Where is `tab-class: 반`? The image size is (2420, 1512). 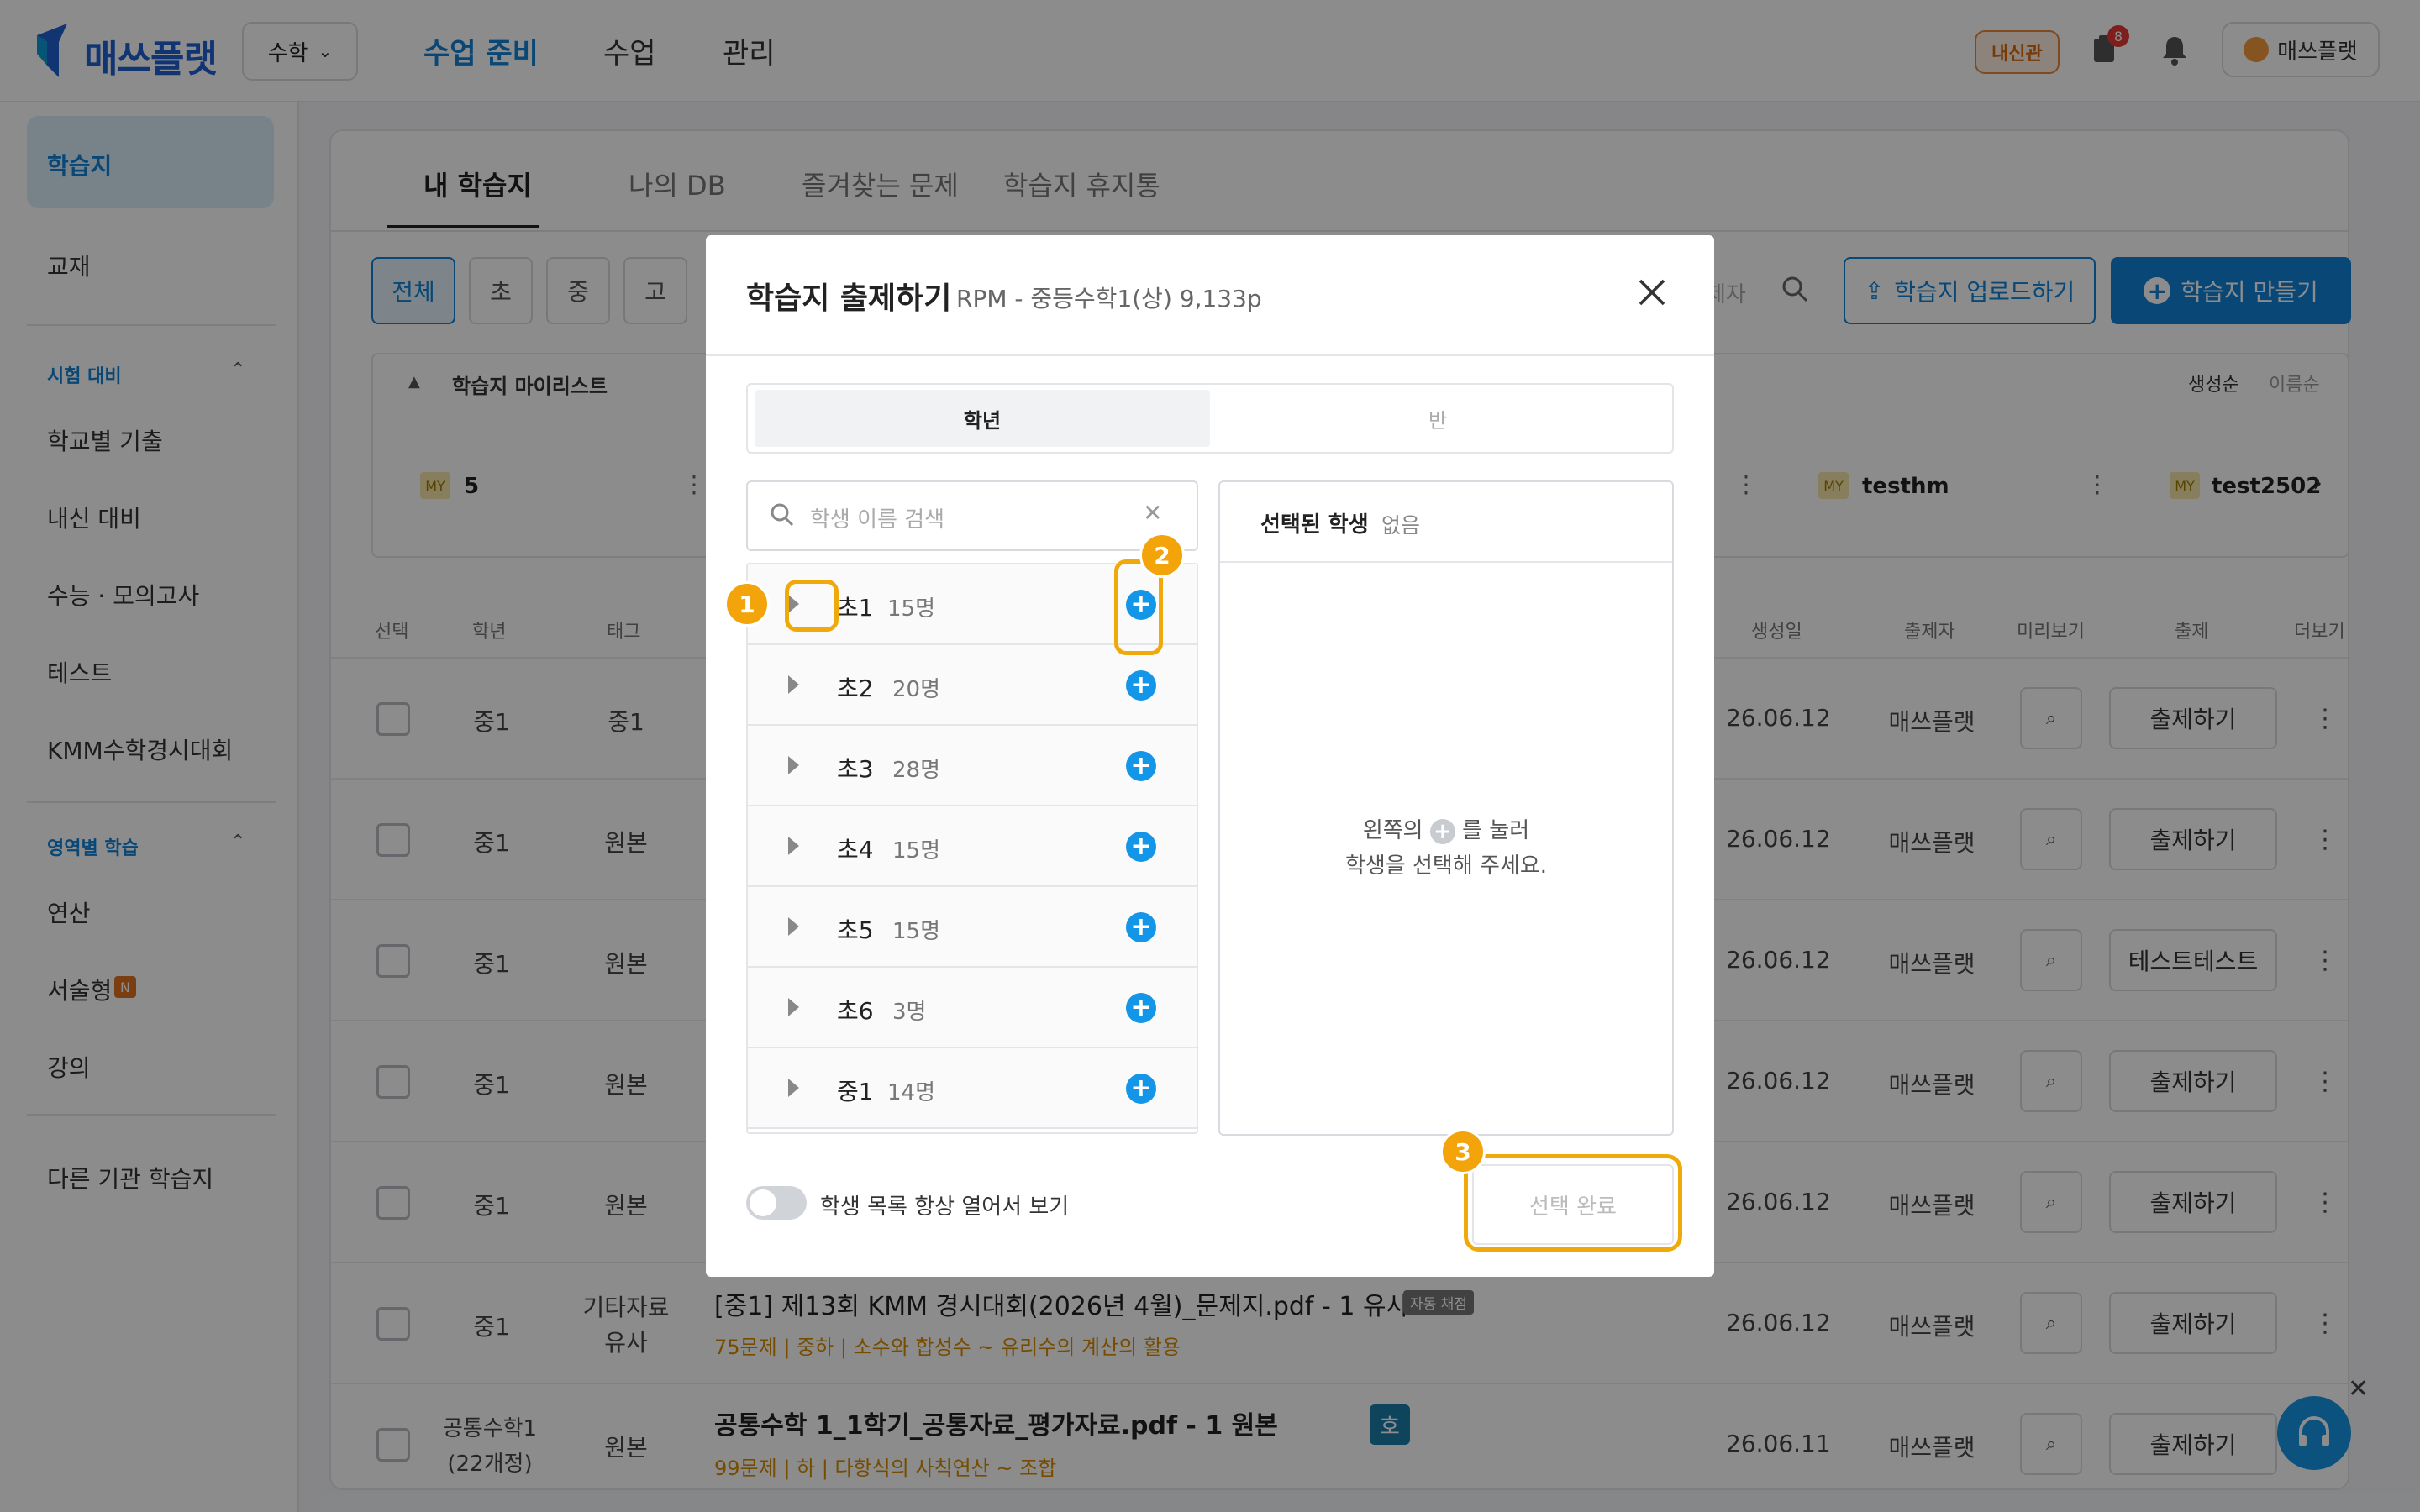 tab-class: 반 is located at coordinates (1437, 418).